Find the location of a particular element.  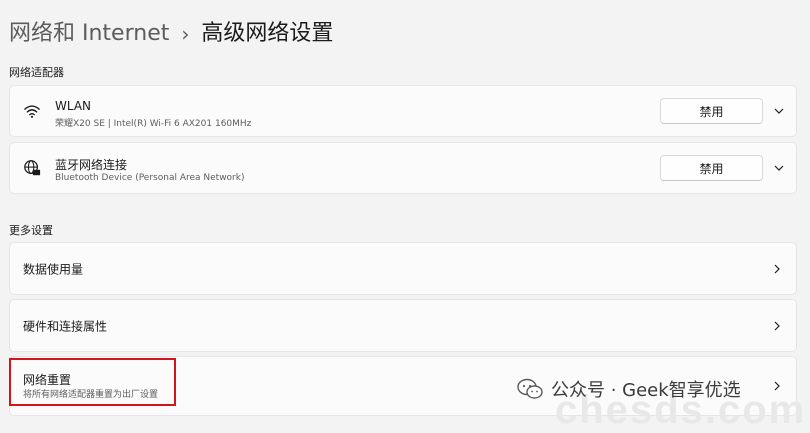

adapter-title: 蓝牙网络连接 is located at coordinates (91, 165).